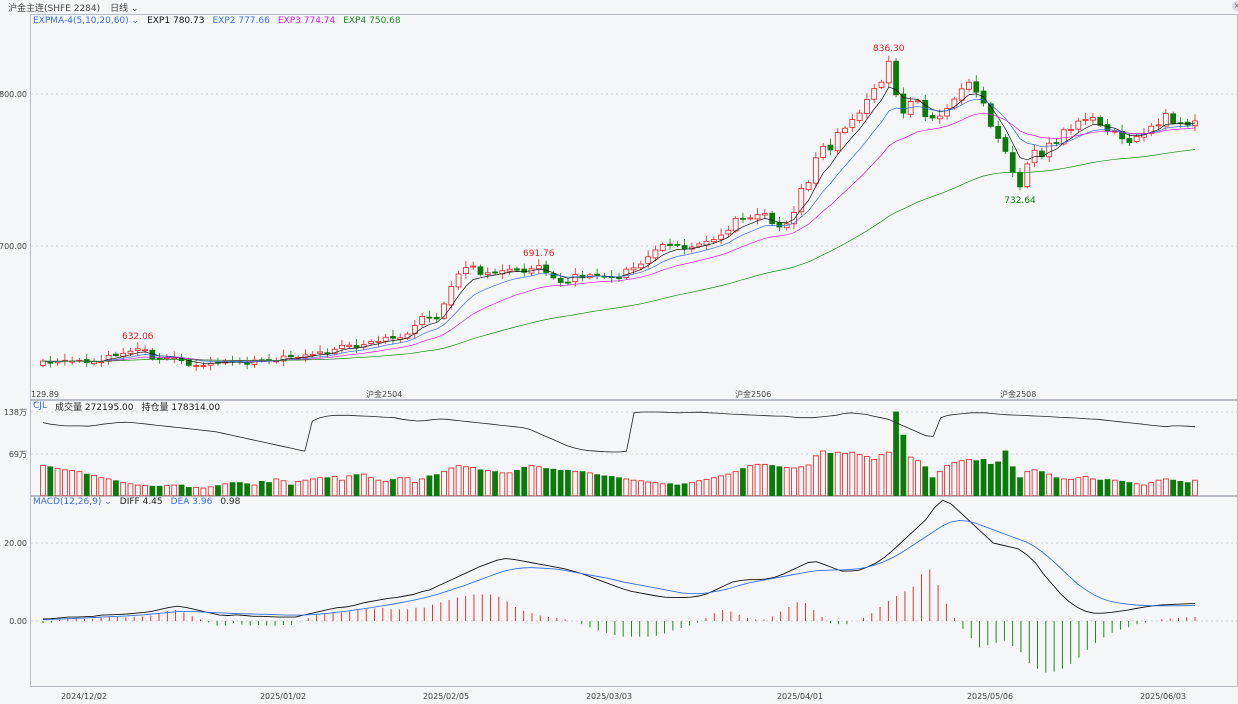  What do you see at coordinates (446, 696) in the screenshot?
I see `date-tick-label: 2025/02/05` at bounding box center [446, 696].